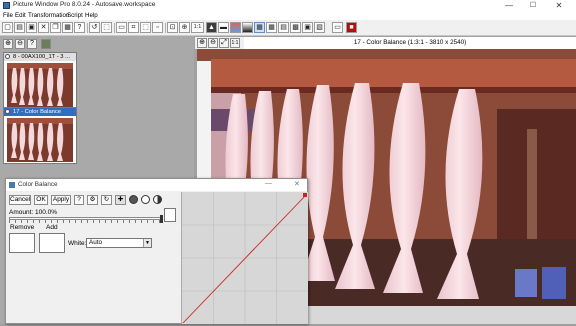  Describe the element at coordinates (170, 215) in the screenshot. I see `amount-color-swatch` at that location.